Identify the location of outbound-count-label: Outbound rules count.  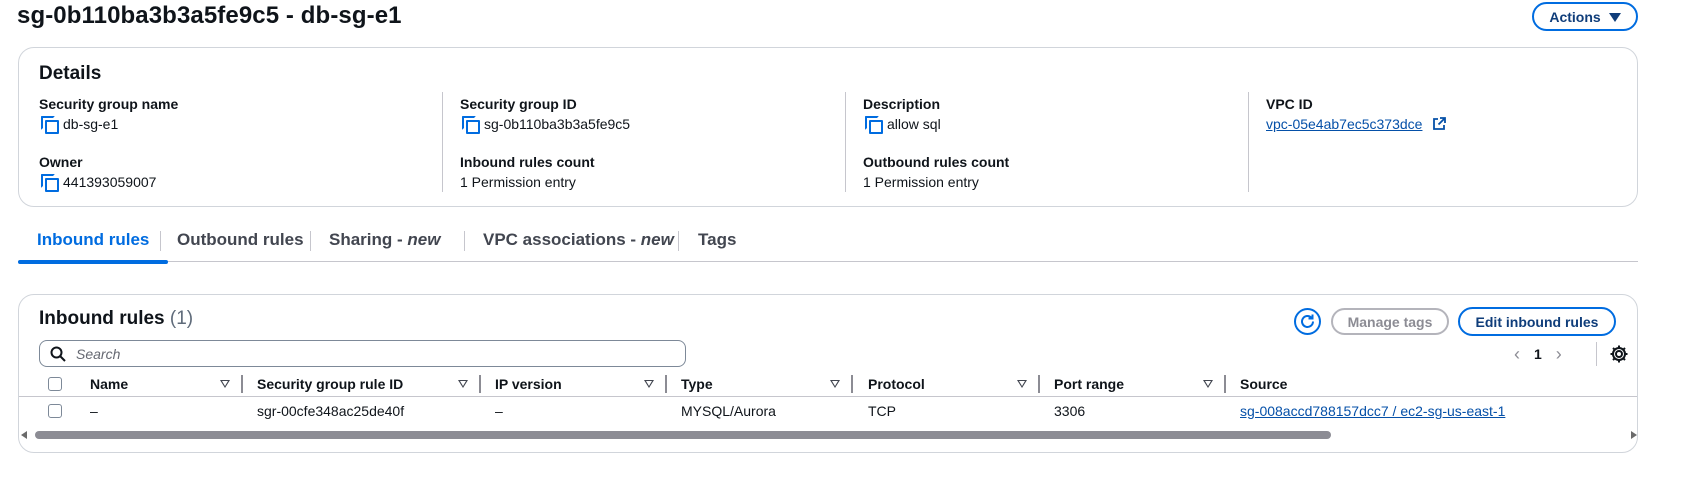
(936, 162).